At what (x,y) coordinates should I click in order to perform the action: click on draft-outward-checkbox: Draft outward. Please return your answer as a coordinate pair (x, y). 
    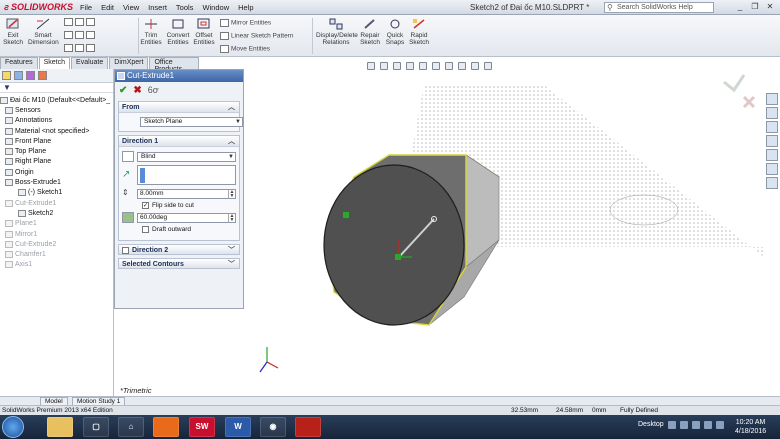
    Looking at the image, I should click on (189, 229).